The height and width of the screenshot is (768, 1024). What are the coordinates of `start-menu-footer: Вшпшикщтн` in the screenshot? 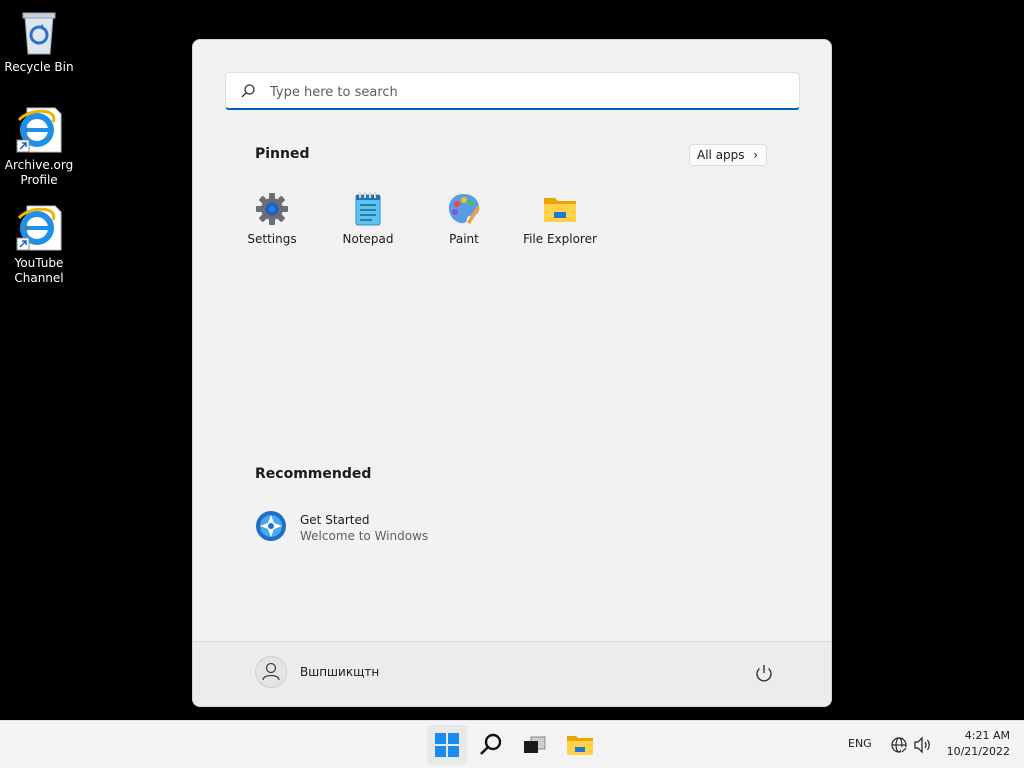 It's located at (512, 673).